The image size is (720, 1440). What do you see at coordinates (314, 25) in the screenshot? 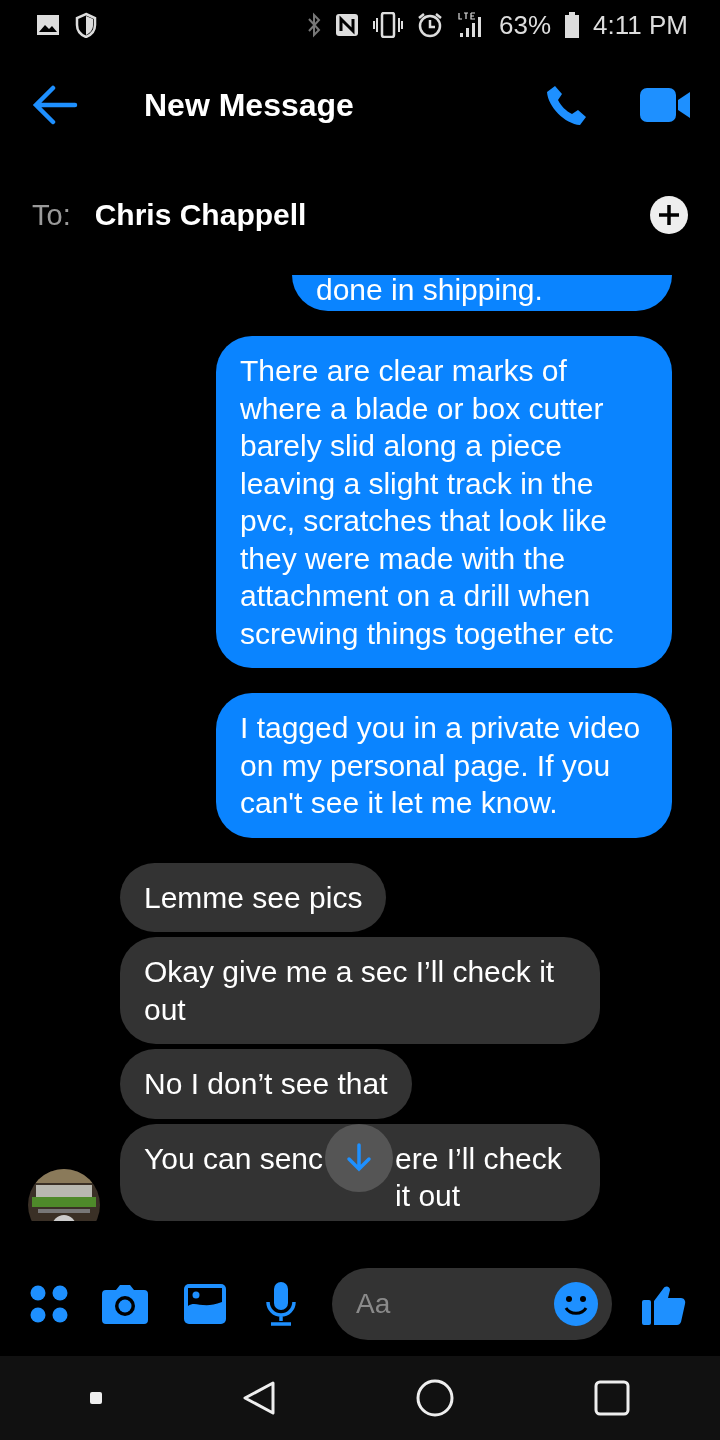
I see `bluetooth-icon` at bounding box center [314, 25].